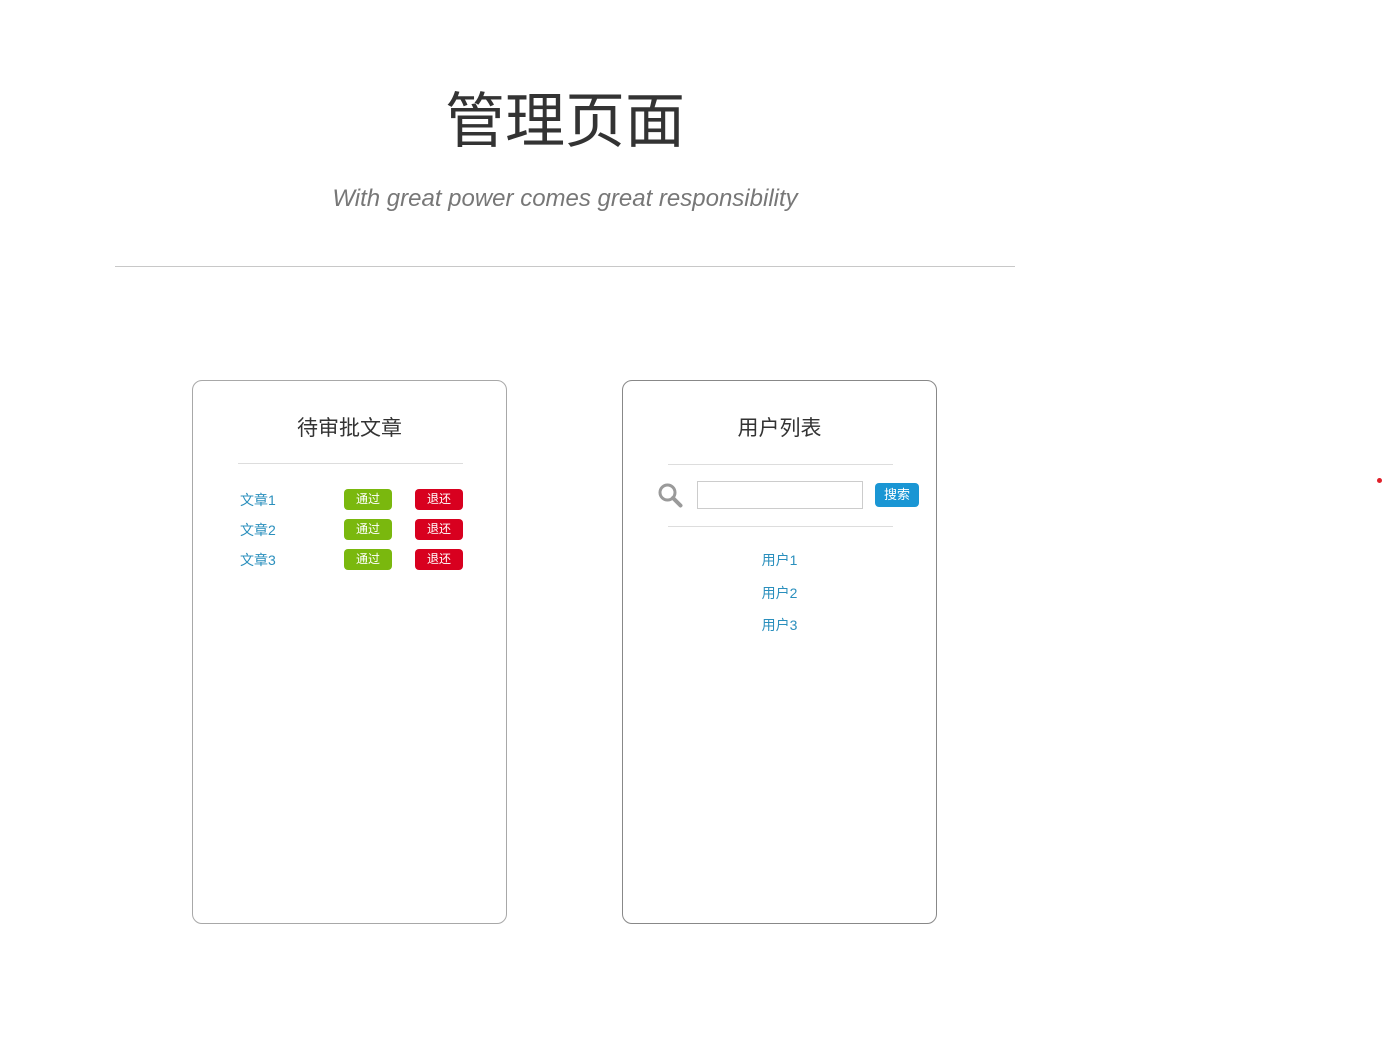  What do you see at coordinates (780, 495) in the screenshot?
I see `user-search-input` at bounding box center [780, 495].